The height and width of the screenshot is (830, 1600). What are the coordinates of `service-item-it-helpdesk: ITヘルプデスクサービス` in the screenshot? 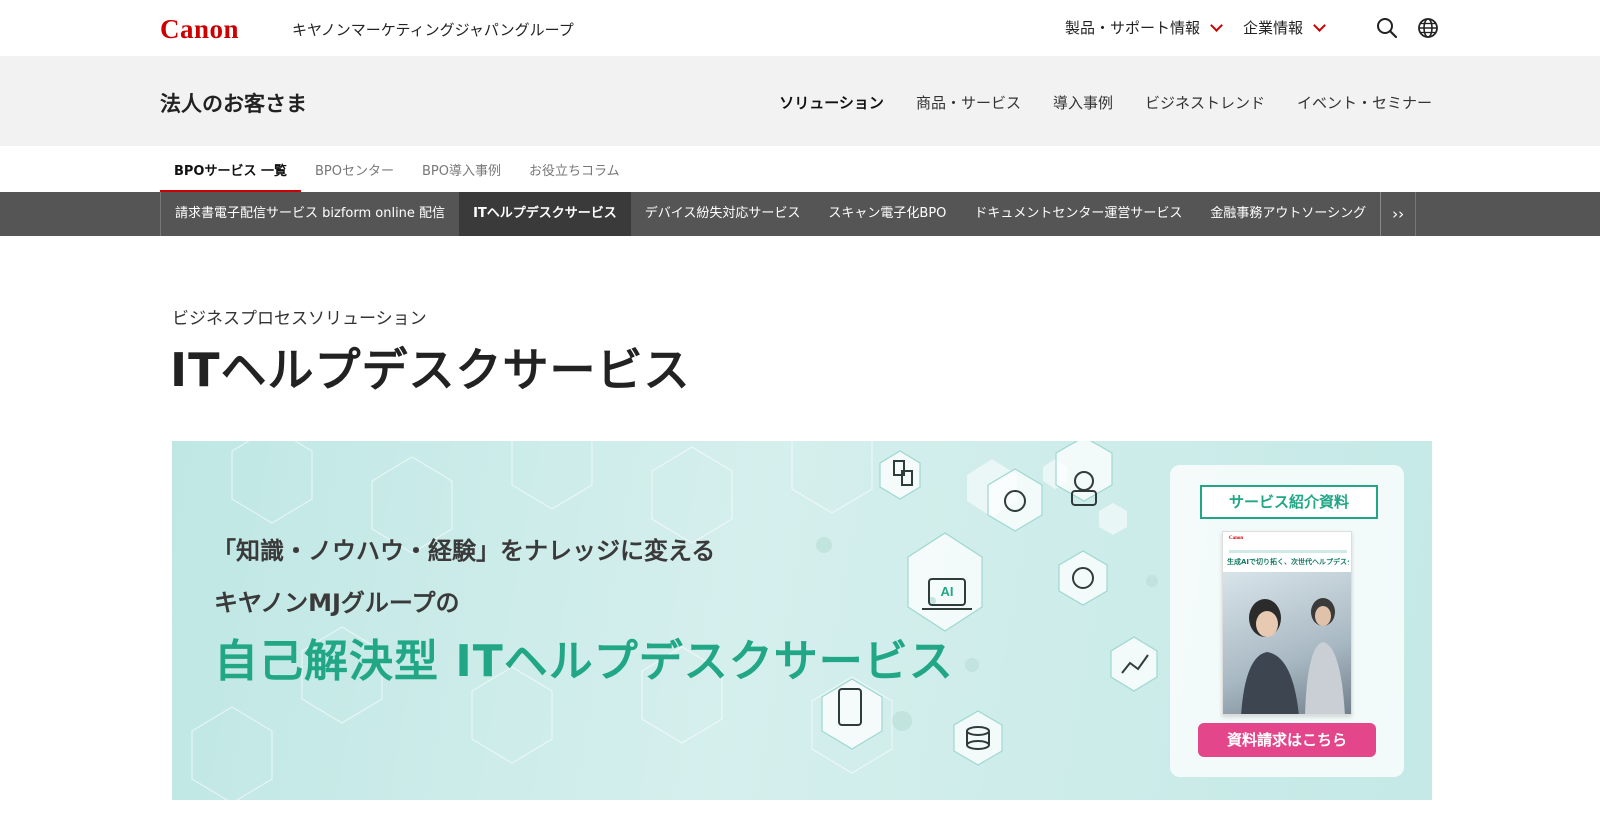 It's located at (545, 214).